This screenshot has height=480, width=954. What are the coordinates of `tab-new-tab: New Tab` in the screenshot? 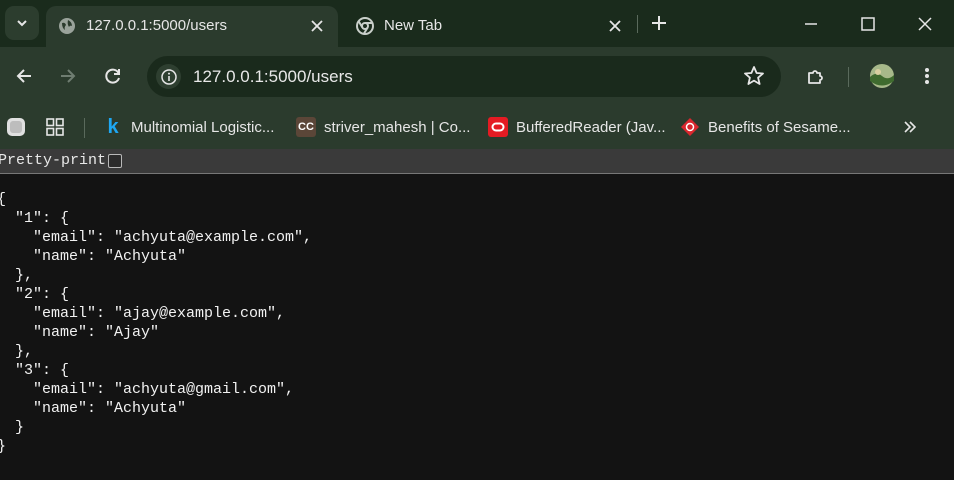 It's located at (490, 26).